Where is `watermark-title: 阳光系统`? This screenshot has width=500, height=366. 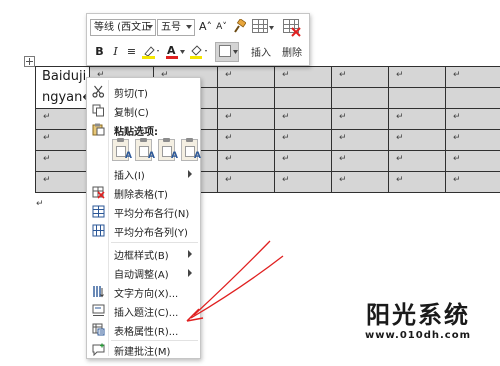 watermark-title: 阳光系统 is located at coordinates (418, 314).